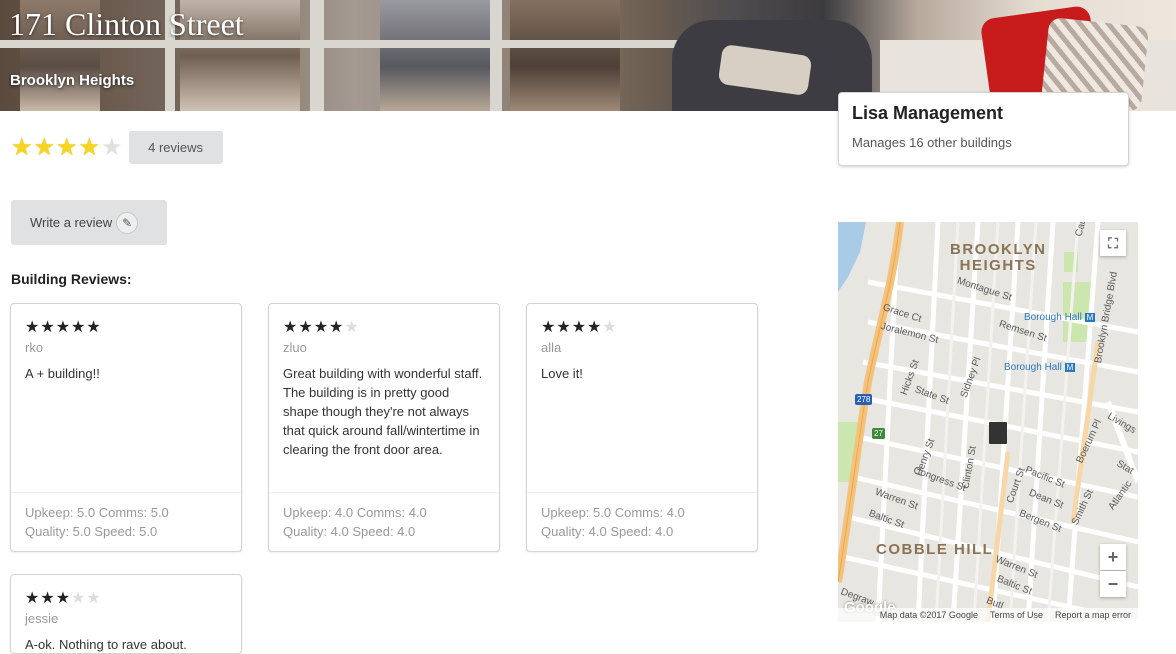 This screenshot has width=1176, height=654. I want to click on area-label-brooklyn-heights: BROOKLYN HEIGHTS, so click(998, 258).